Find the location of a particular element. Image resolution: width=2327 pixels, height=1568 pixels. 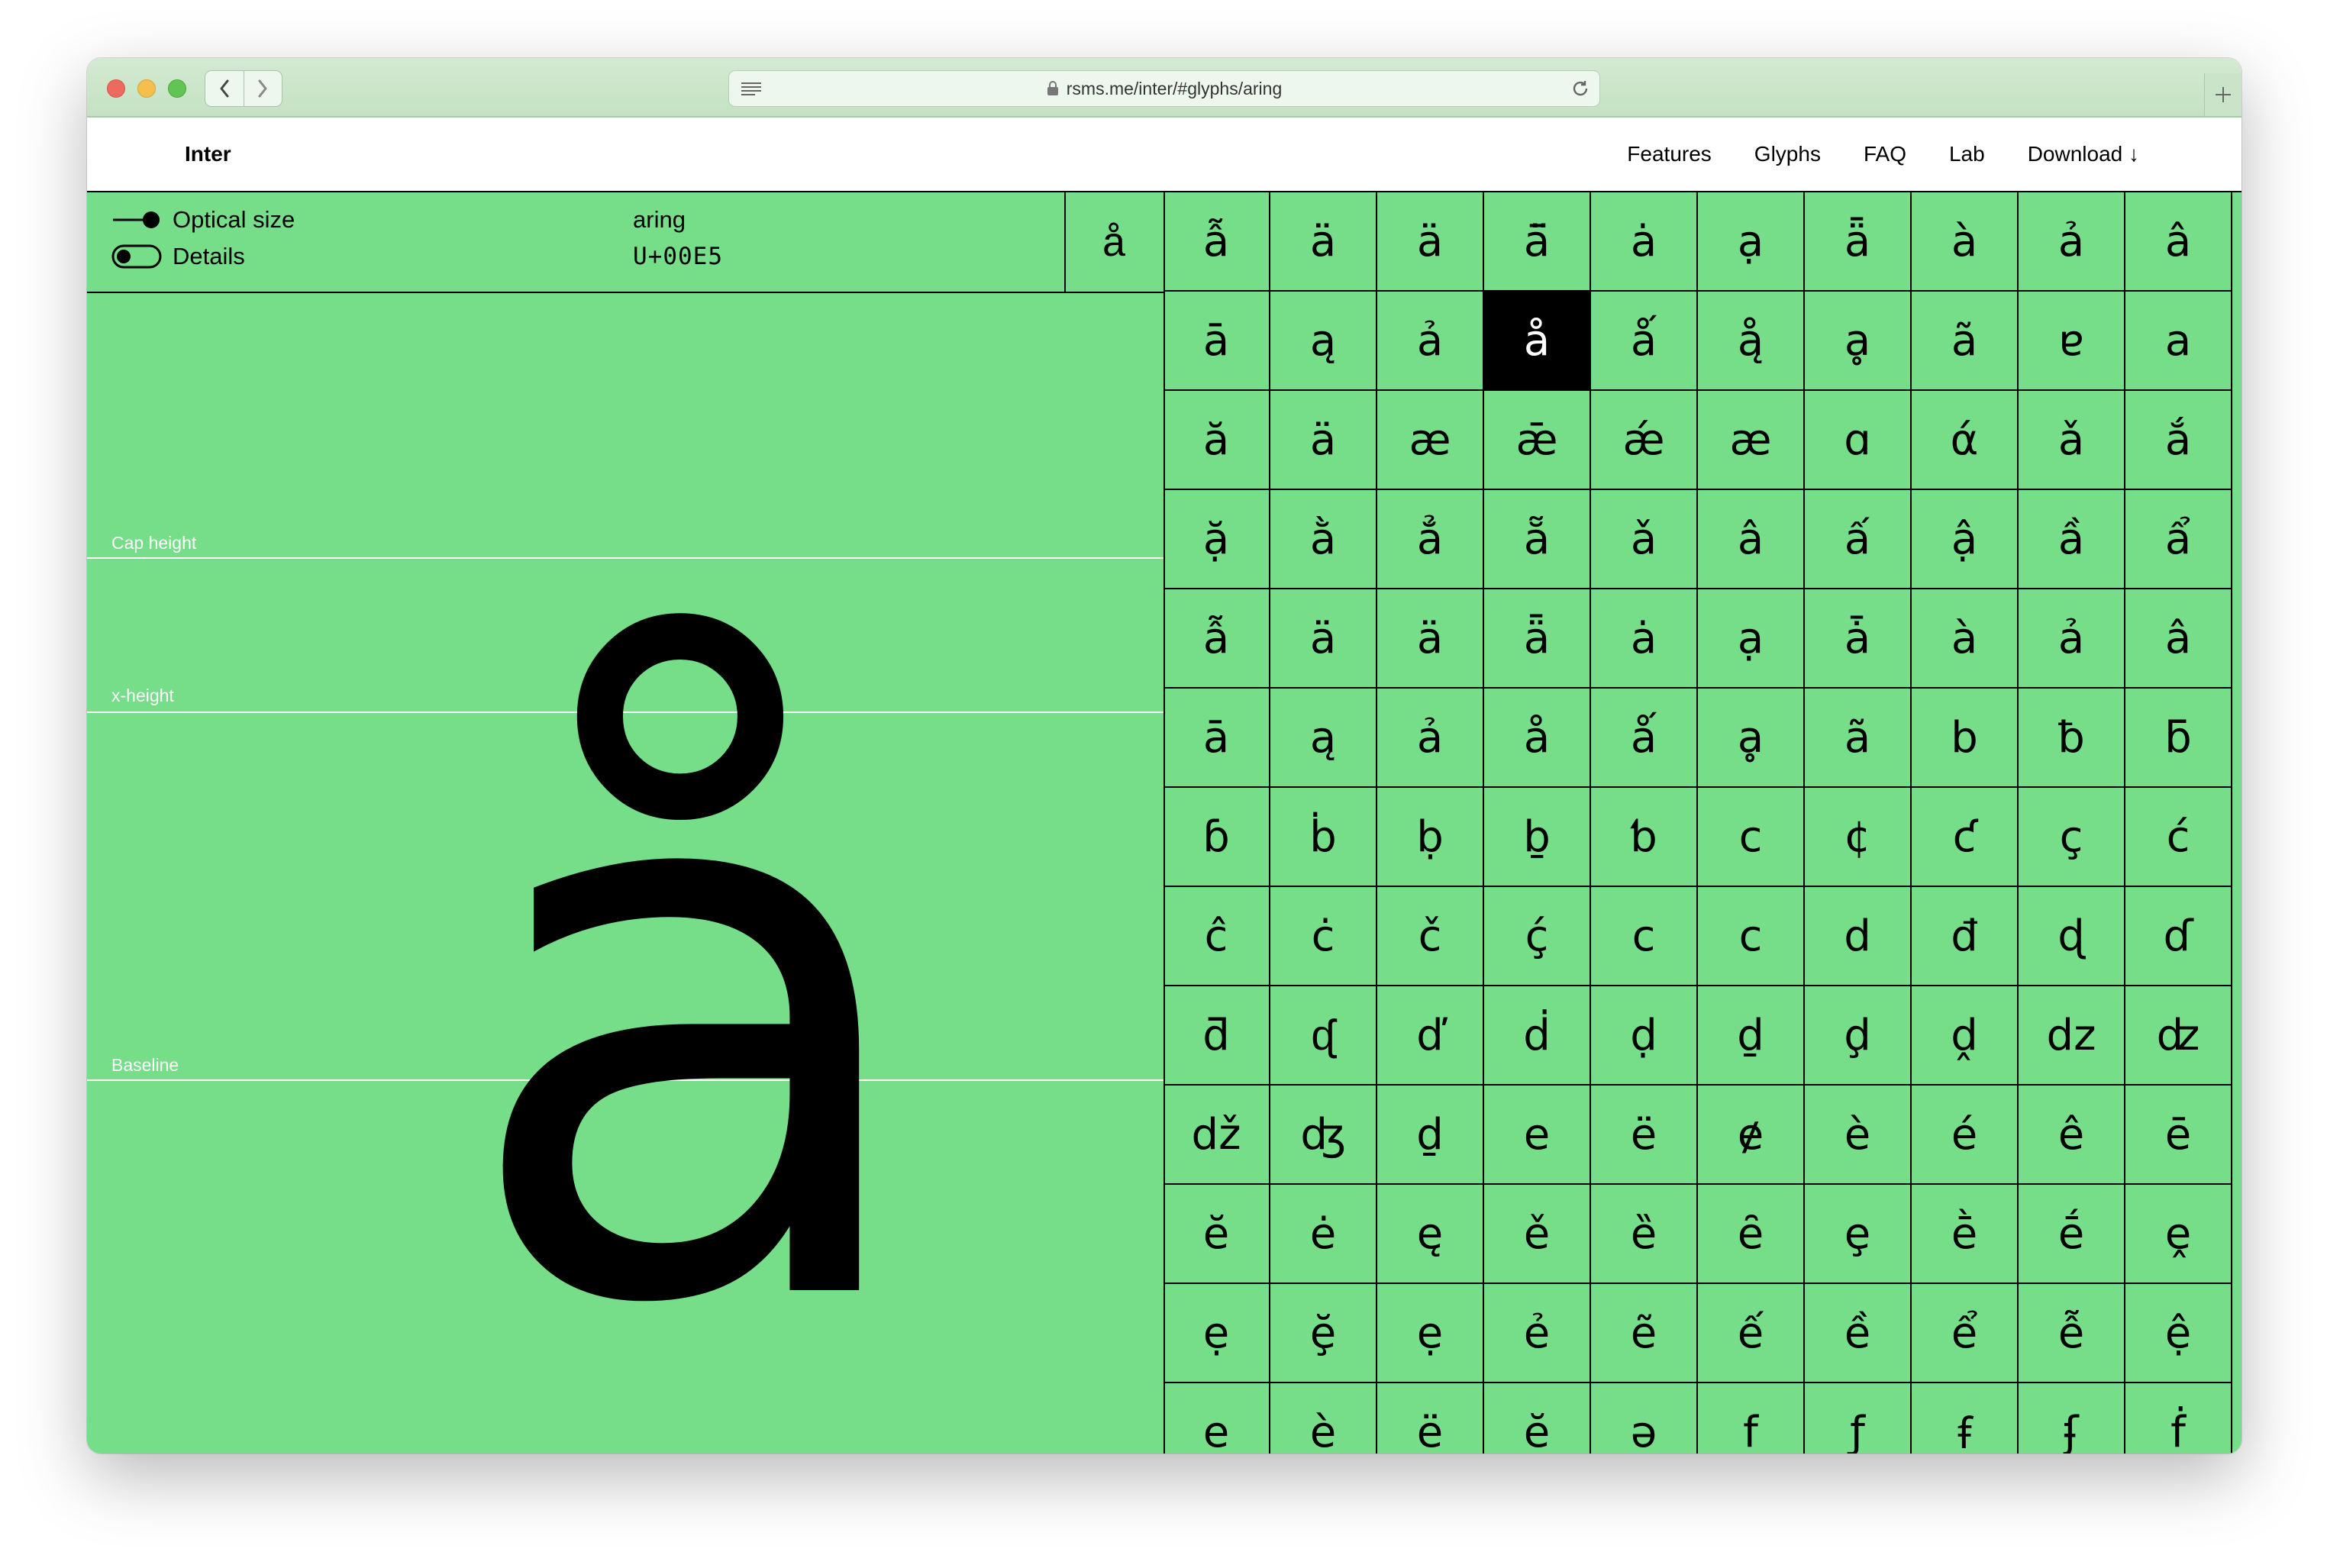

reload-icon is located at coordinates (1580, 88).